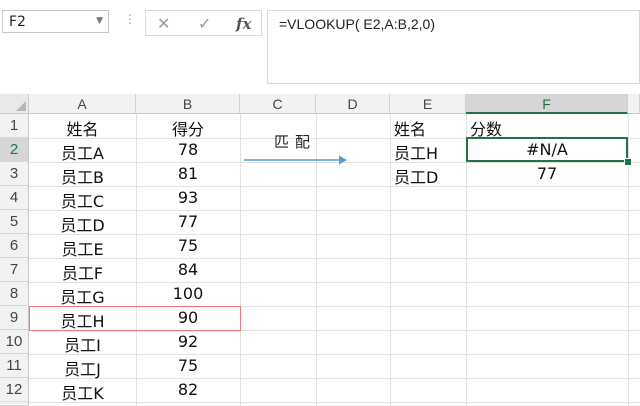 This screenshot has width=640, height=406. I want to click on name-box-value: F2, so click(17, 22).